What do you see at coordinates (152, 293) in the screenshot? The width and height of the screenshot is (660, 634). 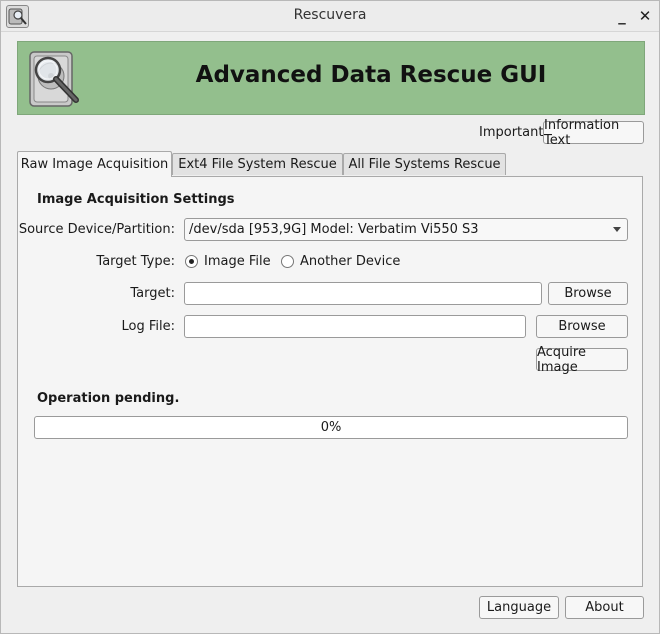 I see `target-label: Target:` at bounding box center [152, 293].